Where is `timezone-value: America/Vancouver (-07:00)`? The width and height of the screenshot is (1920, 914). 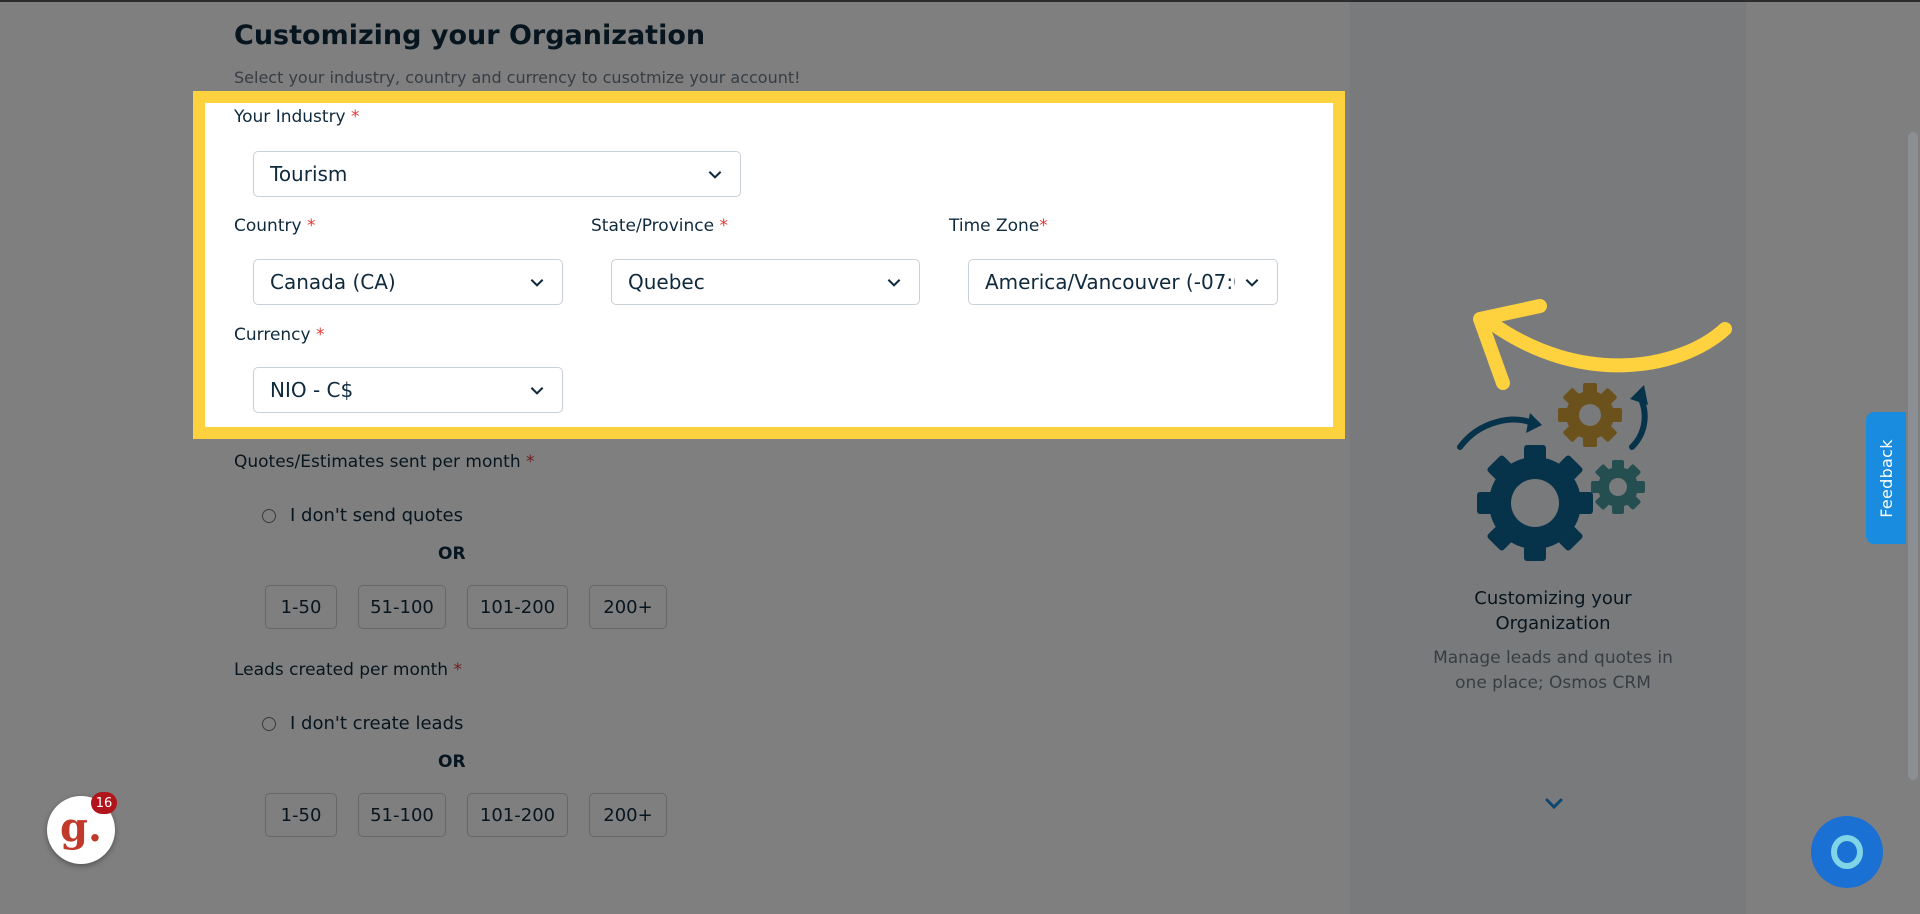 timezone-value: America/Vancouver (-07:00) is located at coordinates (1110, 282).